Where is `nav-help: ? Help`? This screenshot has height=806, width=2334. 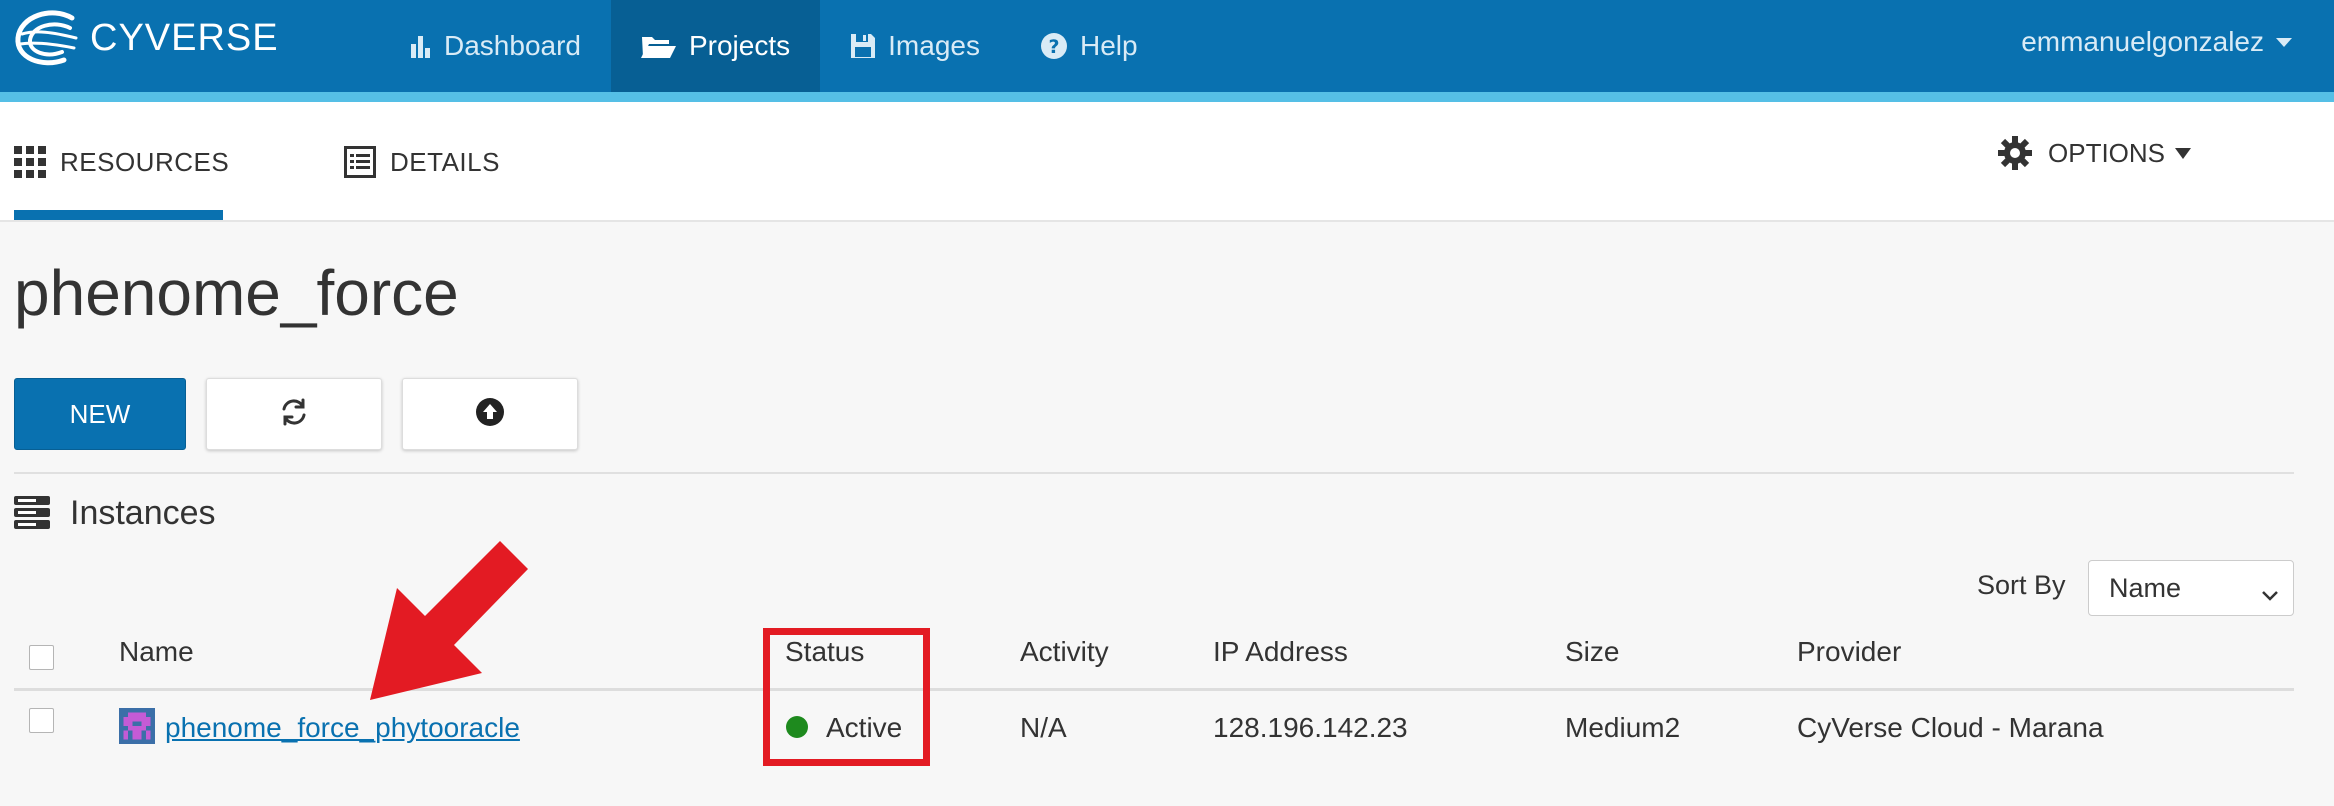 nav-help: ? Help is located at coordinates (1089, 46).